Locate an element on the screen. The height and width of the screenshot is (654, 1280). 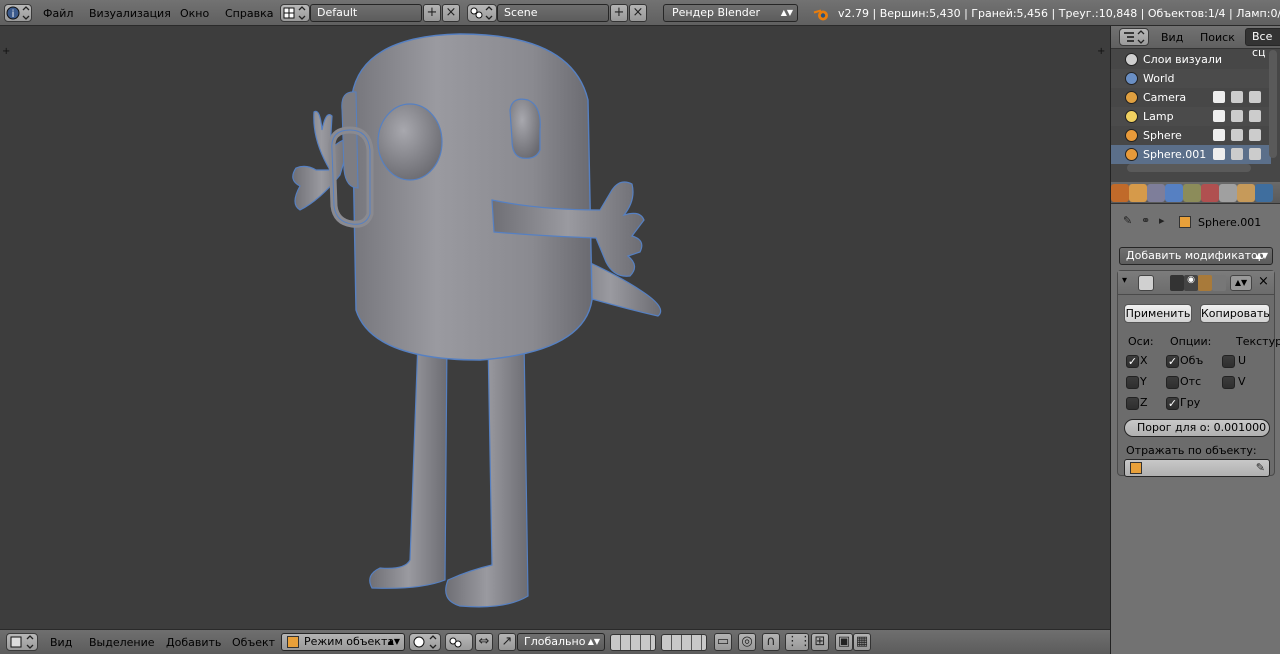
outliner-menu-search: Поиск is located at coordinates (1217, 37).